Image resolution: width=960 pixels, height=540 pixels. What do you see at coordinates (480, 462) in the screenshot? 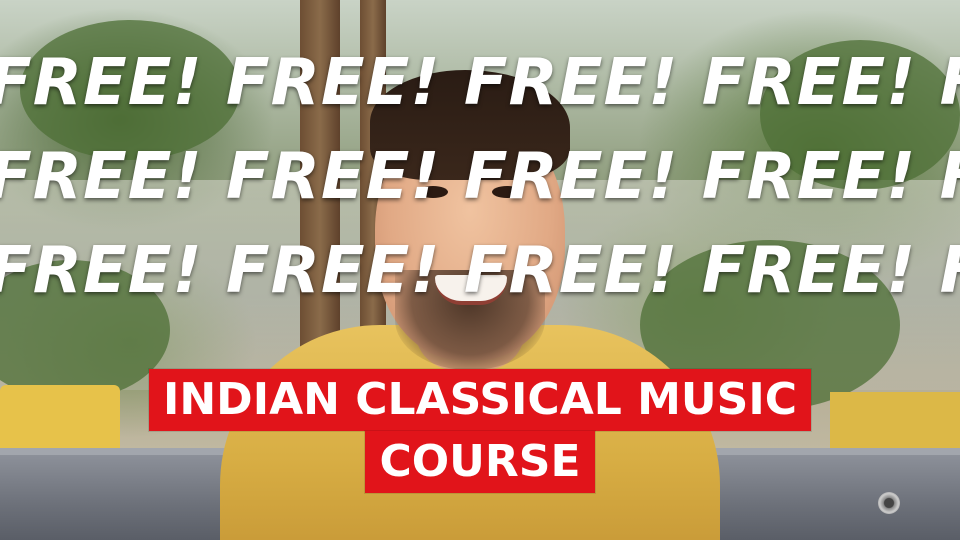
I see `caption-line-2: COURSE` at bounding box center [480, 462].